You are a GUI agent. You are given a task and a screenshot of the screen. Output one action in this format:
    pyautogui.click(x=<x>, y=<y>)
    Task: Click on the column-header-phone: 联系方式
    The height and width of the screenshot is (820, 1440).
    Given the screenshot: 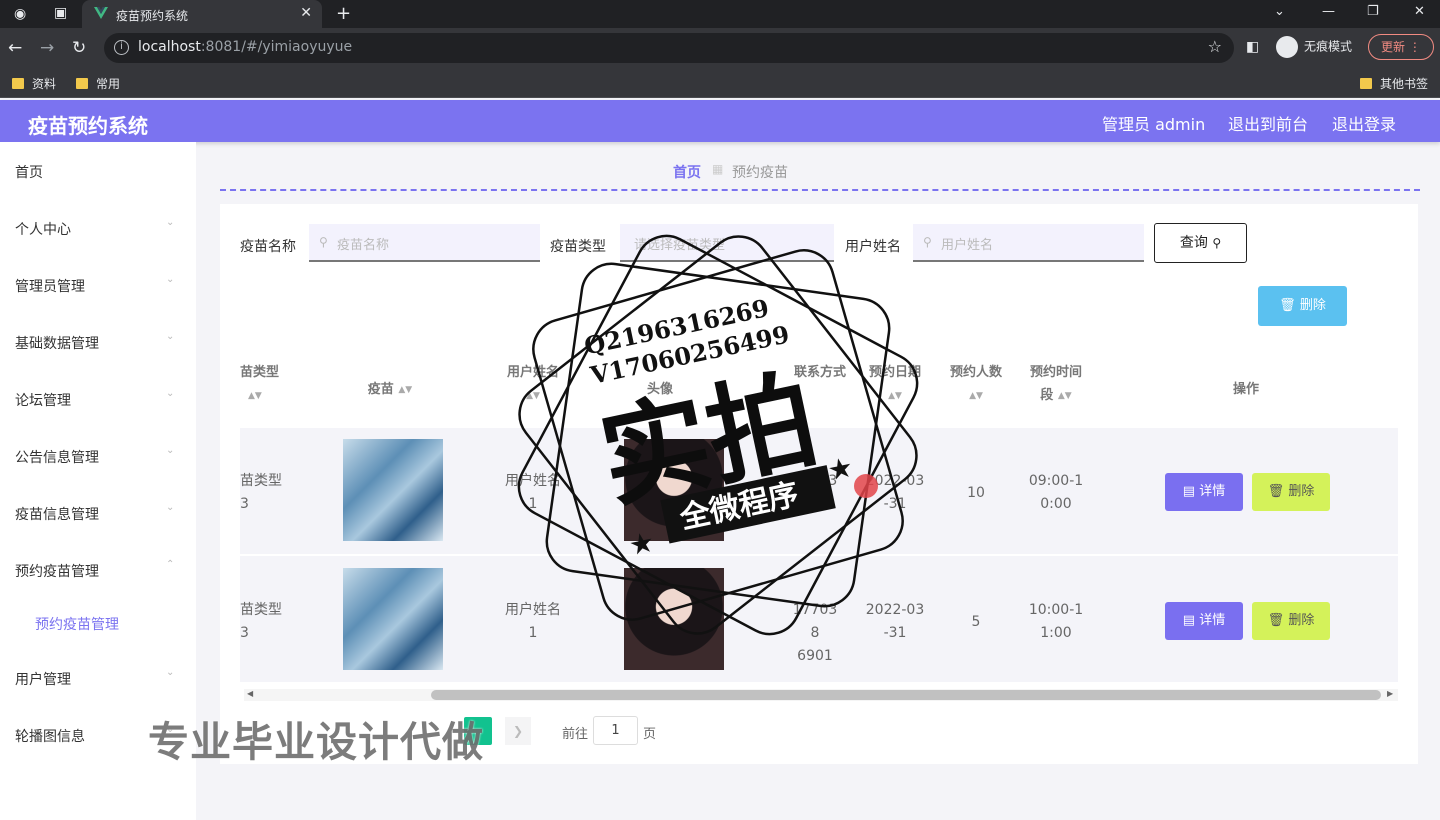 What is the action you would take?
    pyautogui.click(x=820, y=372)
    